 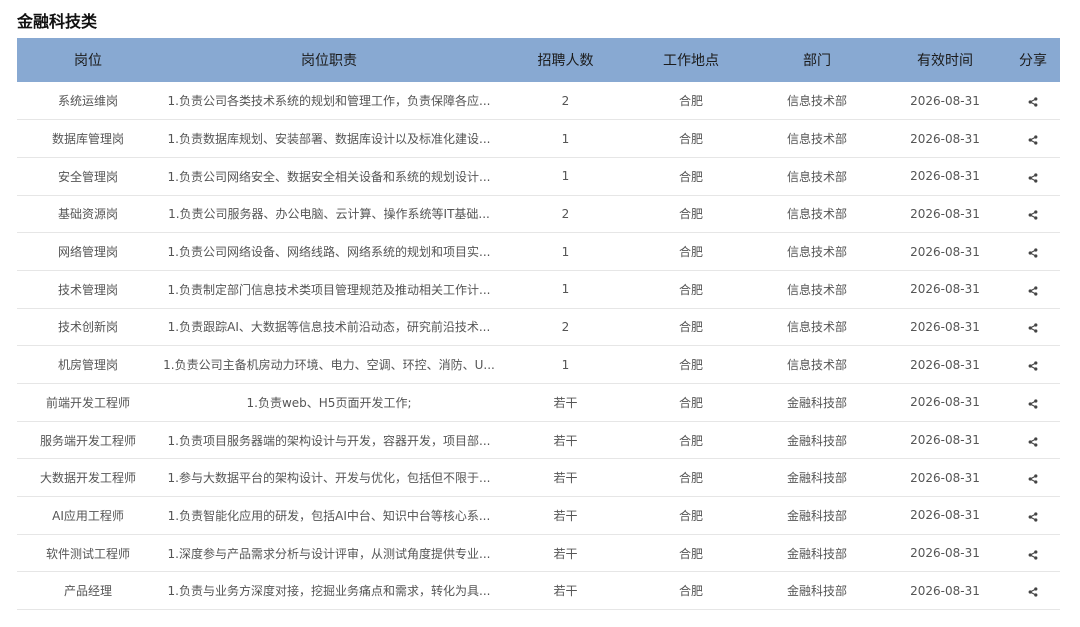 I want to click on header-location: 工作地点, so click(x=691, y=61).